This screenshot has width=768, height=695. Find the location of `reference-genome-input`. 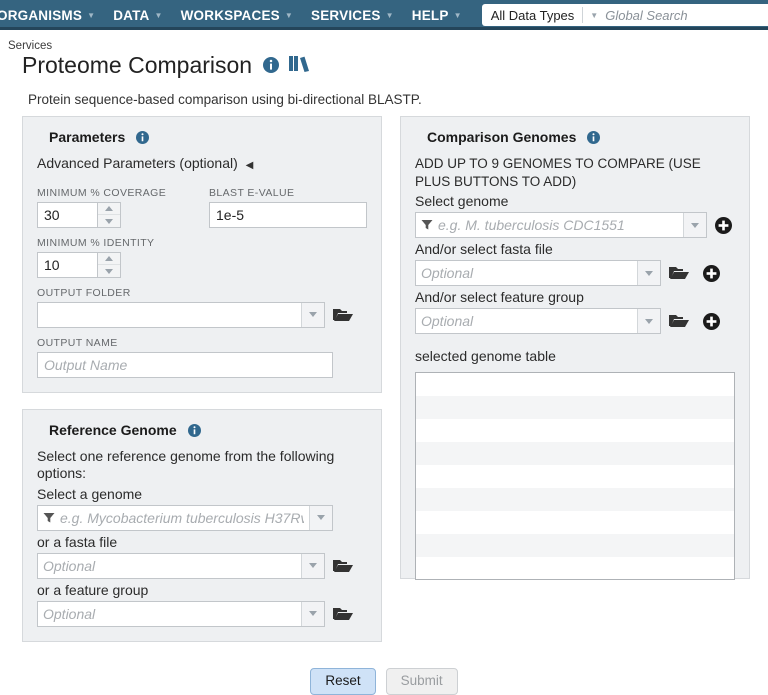

reference-genome-input is located at coordinates (182, 517).